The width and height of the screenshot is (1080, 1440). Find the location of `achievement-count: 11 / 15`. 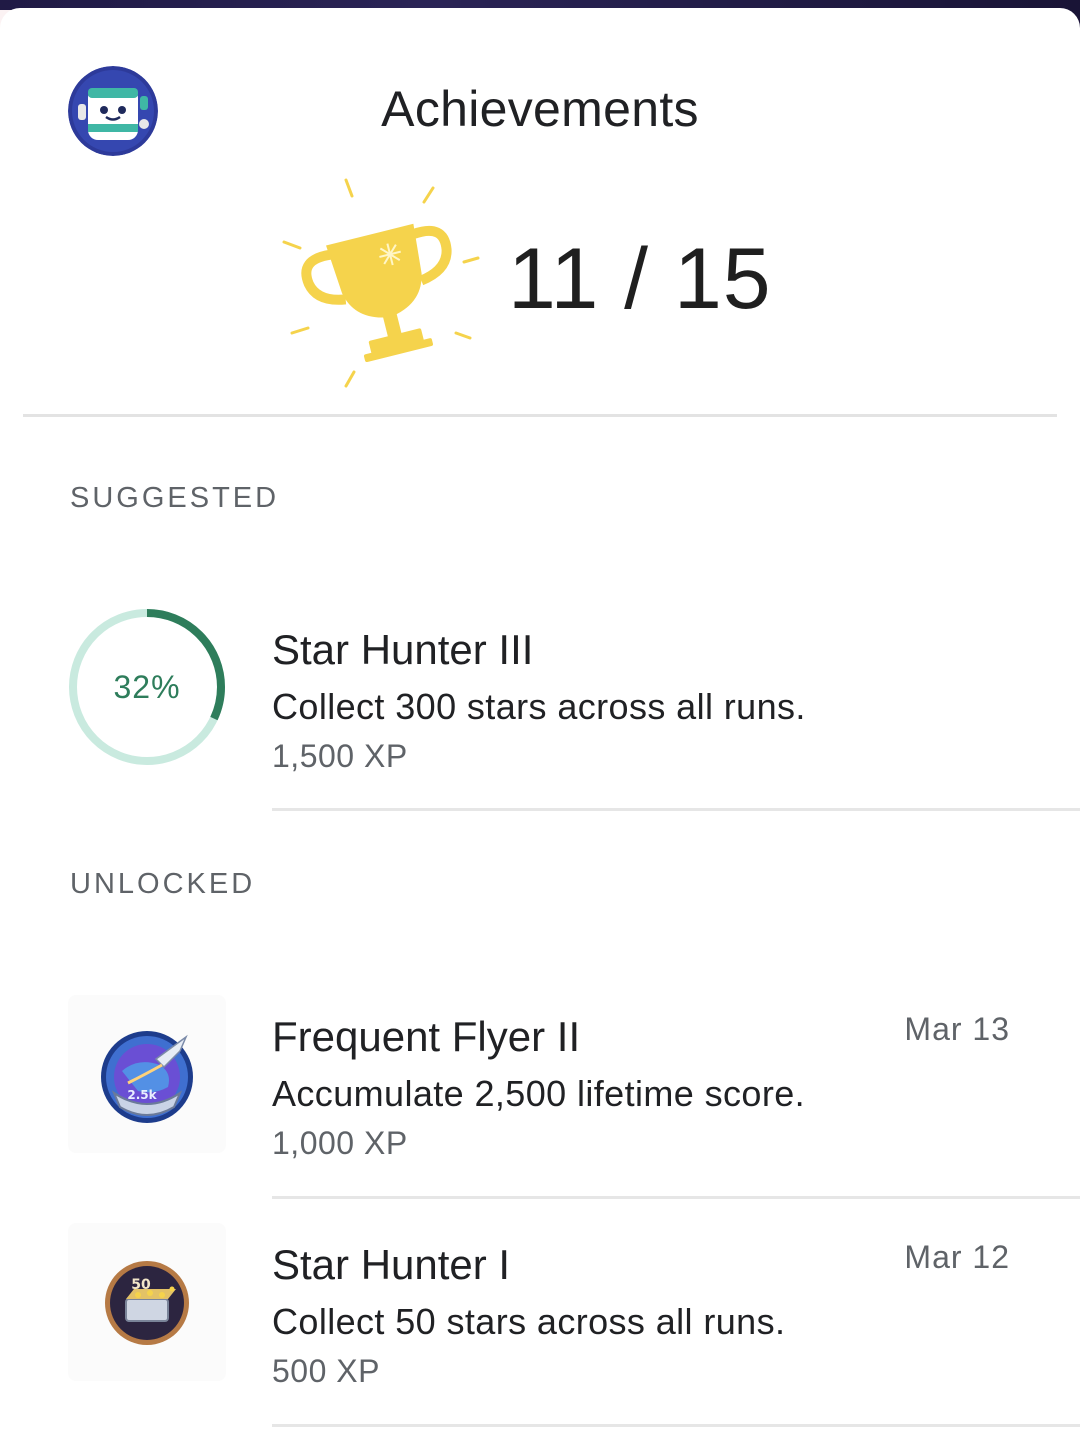

achievement-count: 11 / 15 is located at coordinates (640, 279).